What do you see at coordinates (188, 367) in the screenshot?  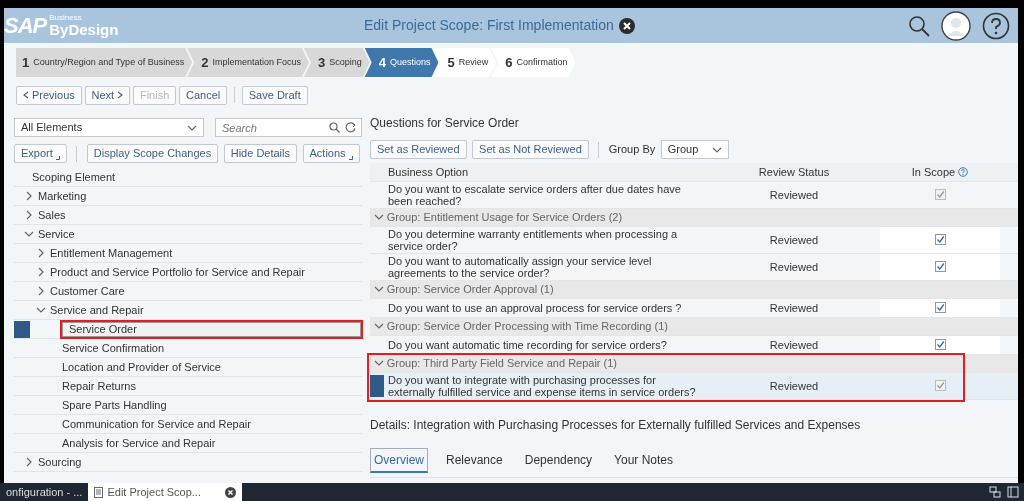 I see `tree-item: Location and Provider of Service` at bounding box center [188, 367].